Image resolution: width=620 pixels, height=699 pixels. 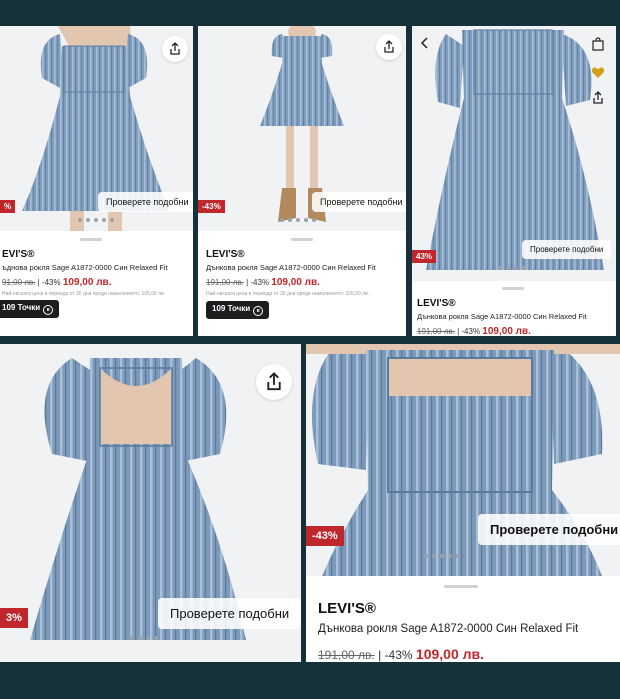 I want to click on product-image-1: Проверете подобни %, so click(x=96, y=128).